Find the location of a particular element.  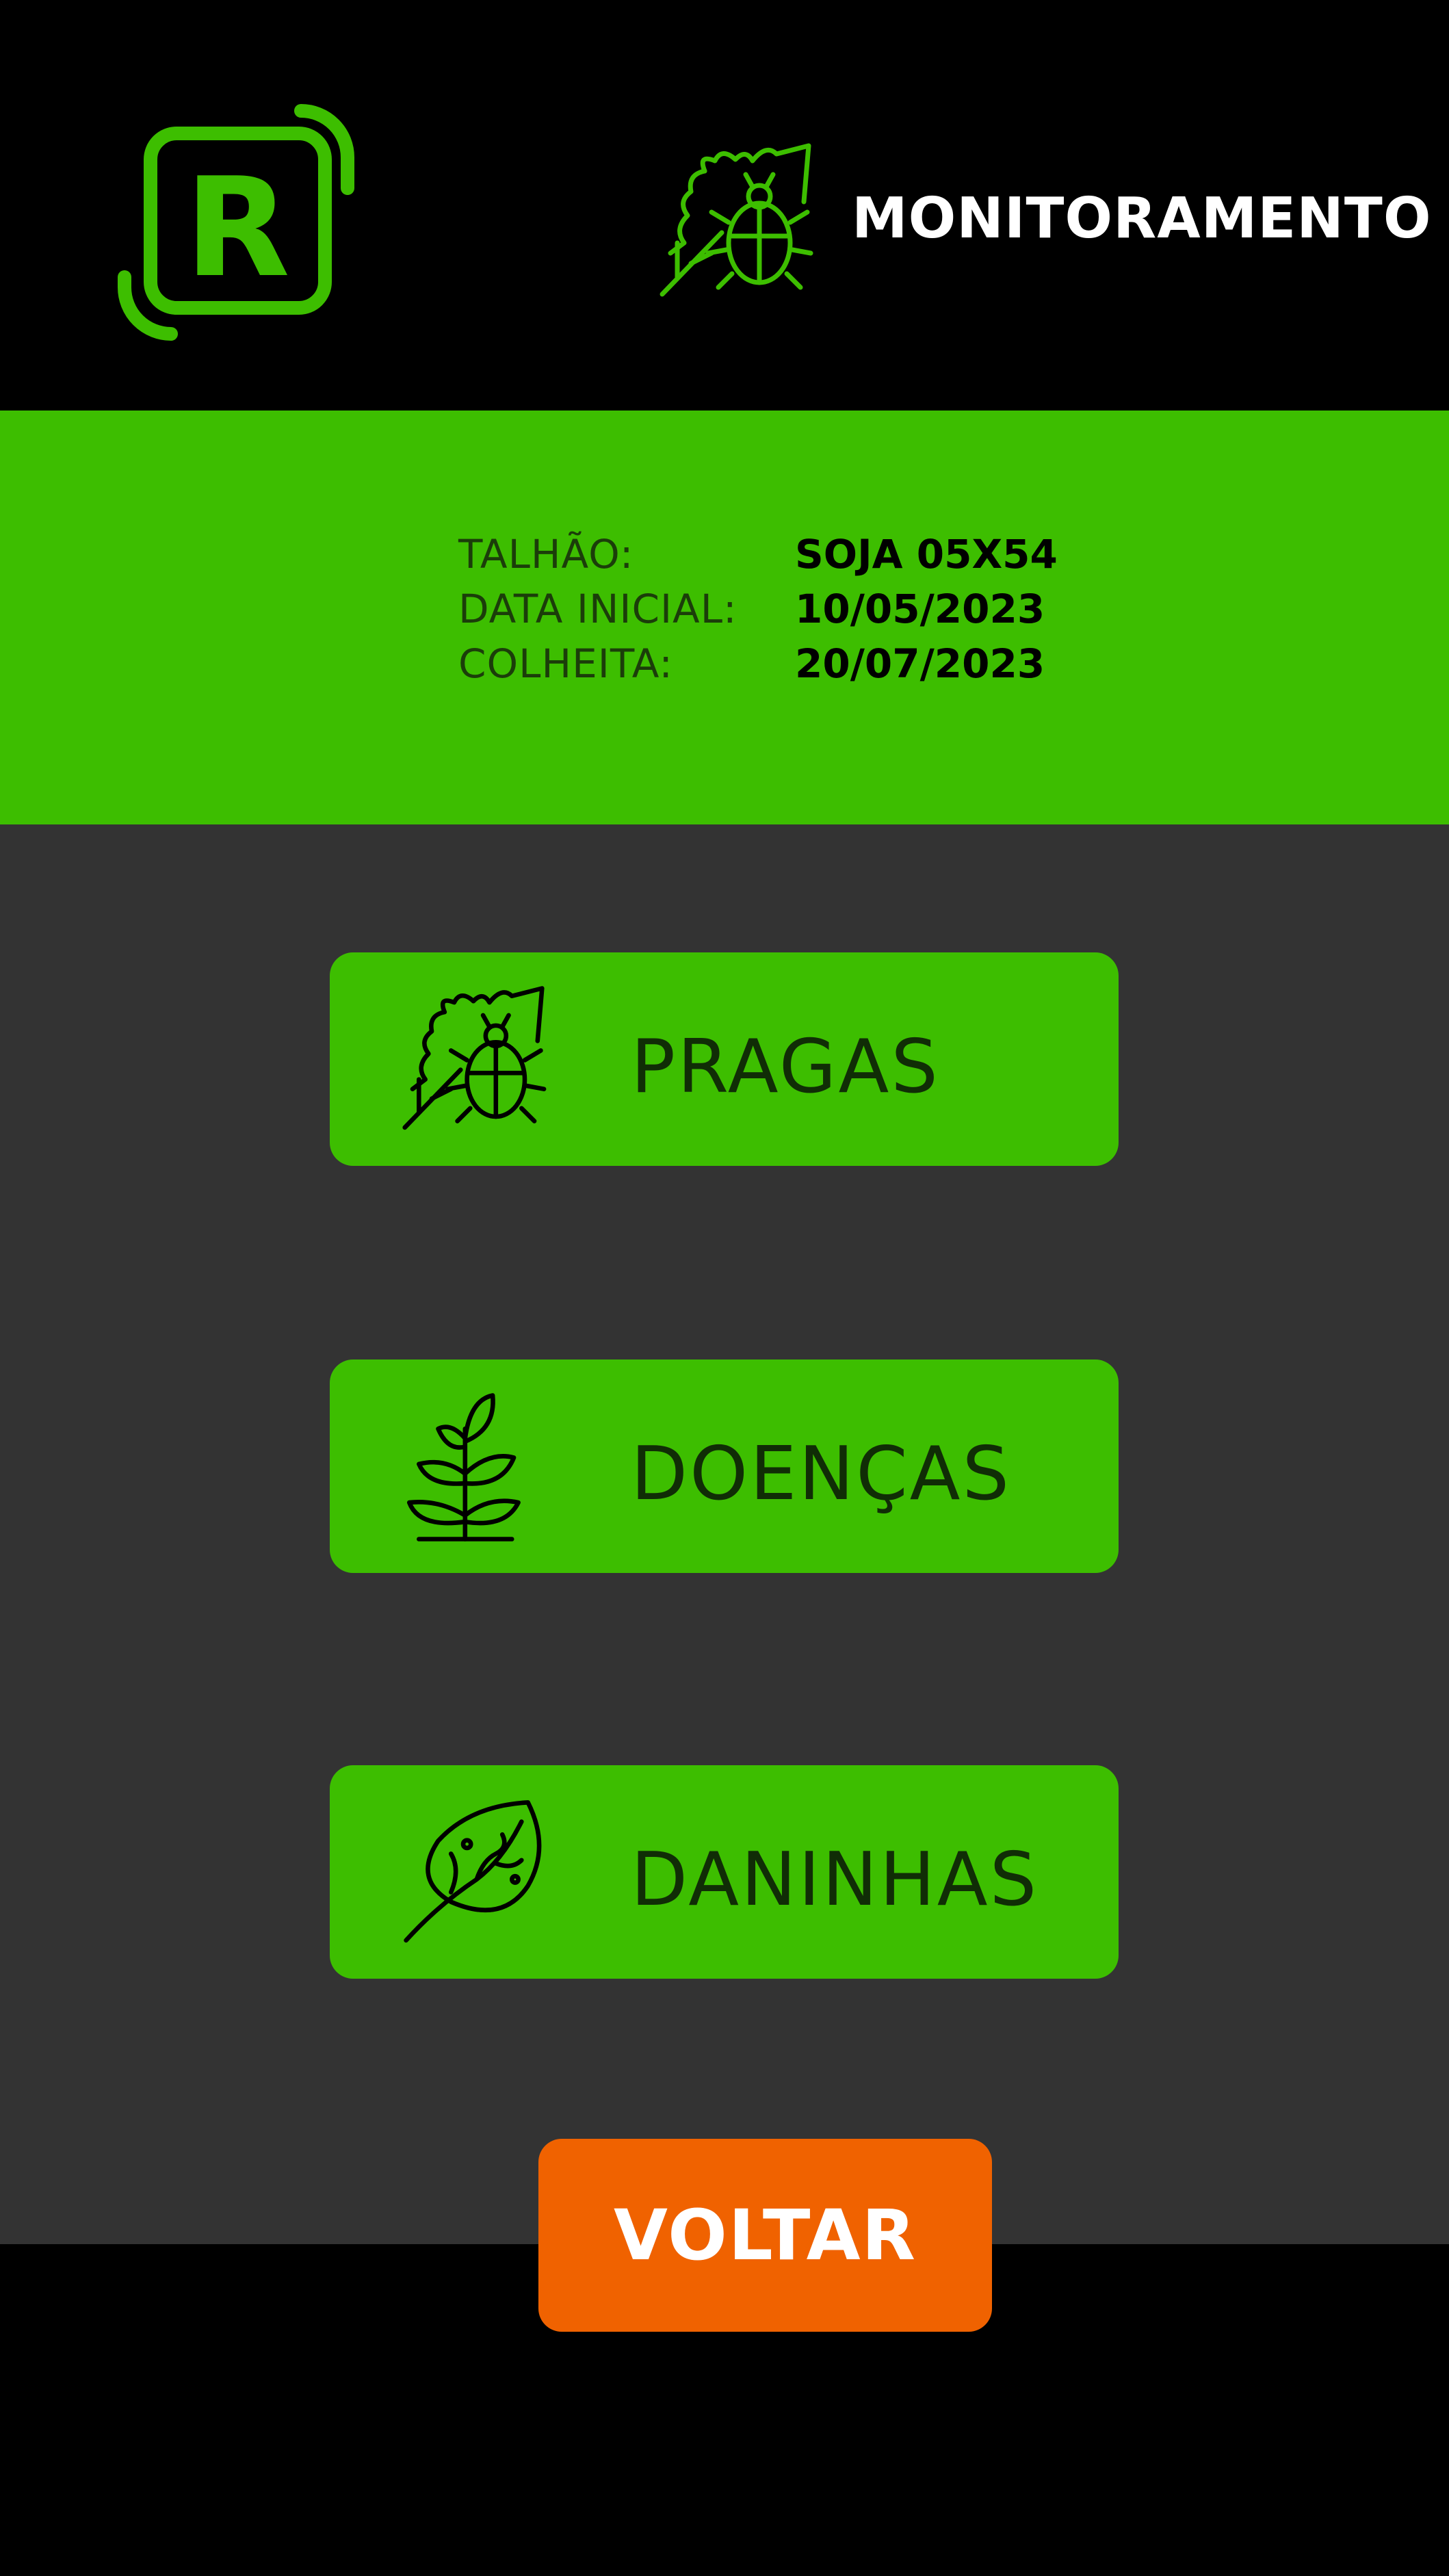

svg-text: R is located at coordinates (238, 228).